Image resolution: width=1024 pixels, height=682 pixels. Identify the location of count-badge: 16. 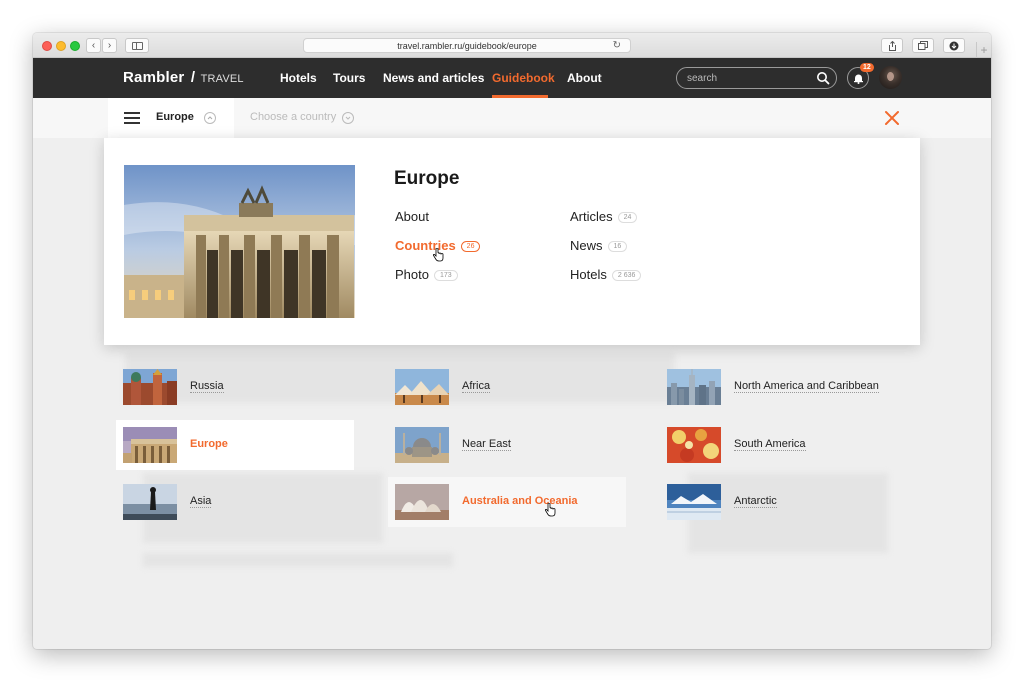
(617, 246).